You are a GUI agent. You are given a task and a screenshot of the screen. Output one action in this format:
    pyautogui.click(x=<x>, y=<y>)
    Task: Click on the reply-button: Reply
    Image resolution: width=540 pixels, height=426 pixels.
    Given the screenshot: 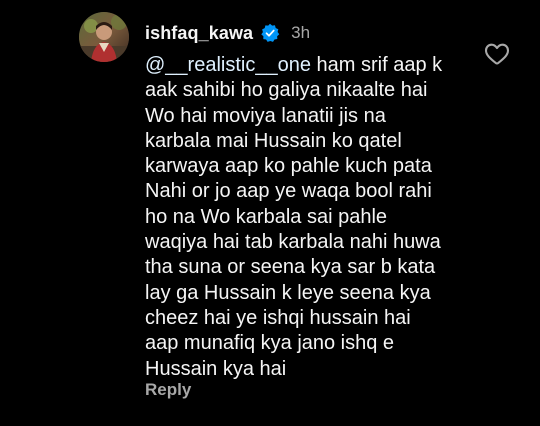 What is the action you would take?
    pyautogui.click(x=168, y=390)
    